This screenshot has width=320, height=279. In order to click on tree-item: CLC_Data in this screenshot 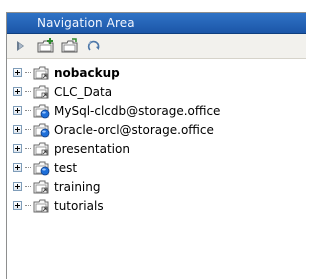, I will do `click(159, 91)`.